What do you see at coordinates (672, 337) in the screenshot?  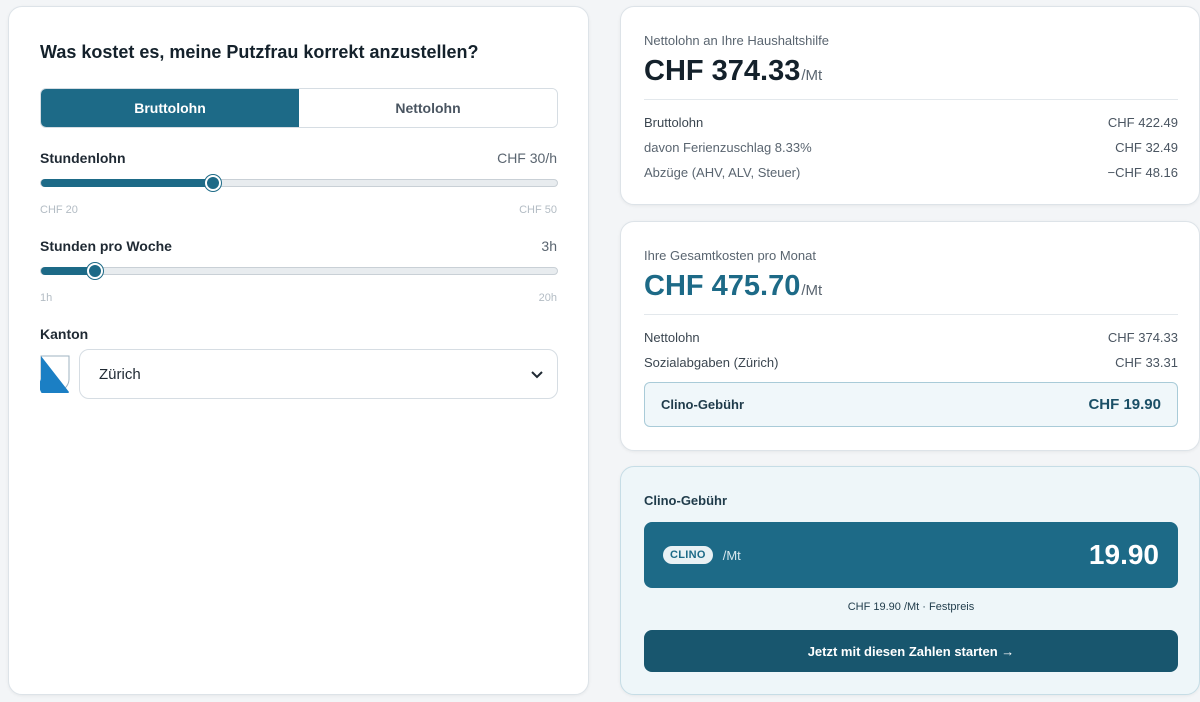 I see `row-label: Nettolohn` at bounding box center [672, 337].